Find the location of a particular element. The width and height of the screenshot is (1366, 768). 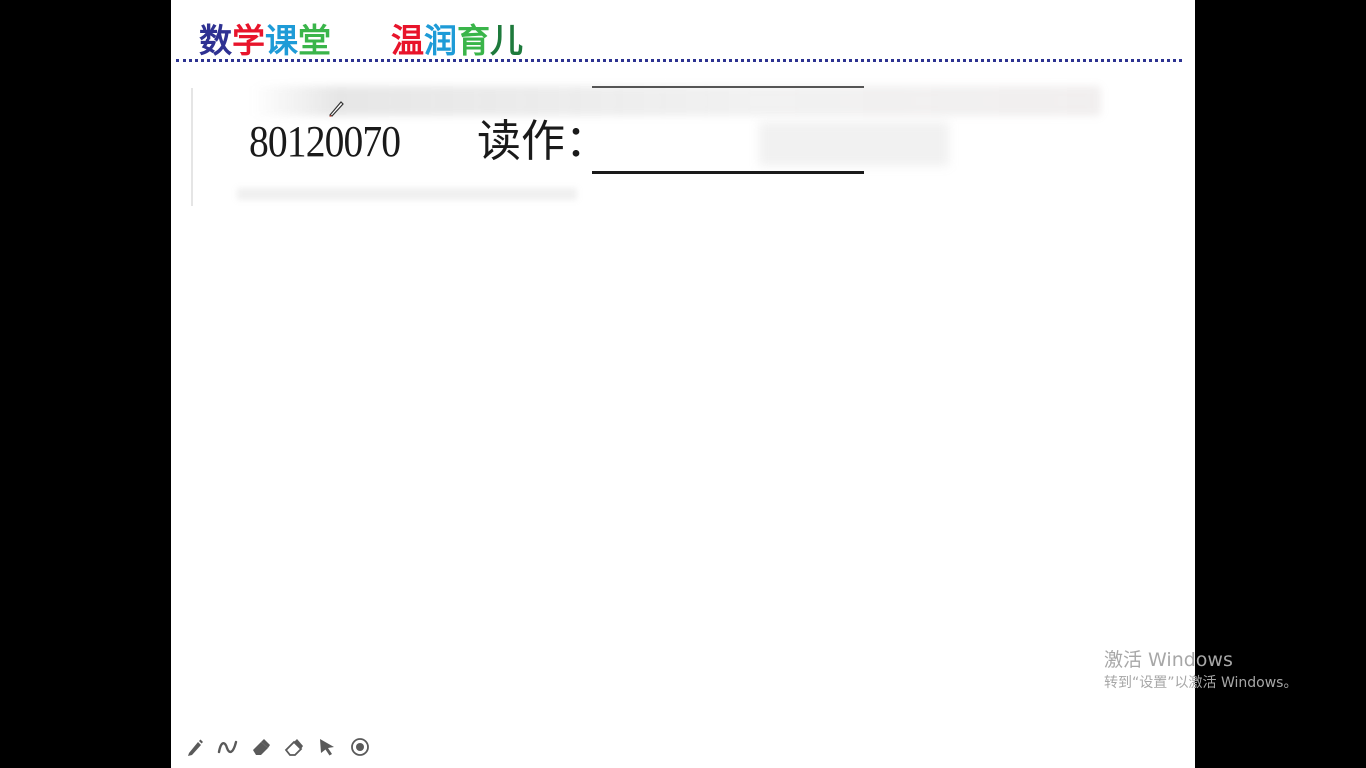

scan-bleed-right is located at coordinates (854, 144).